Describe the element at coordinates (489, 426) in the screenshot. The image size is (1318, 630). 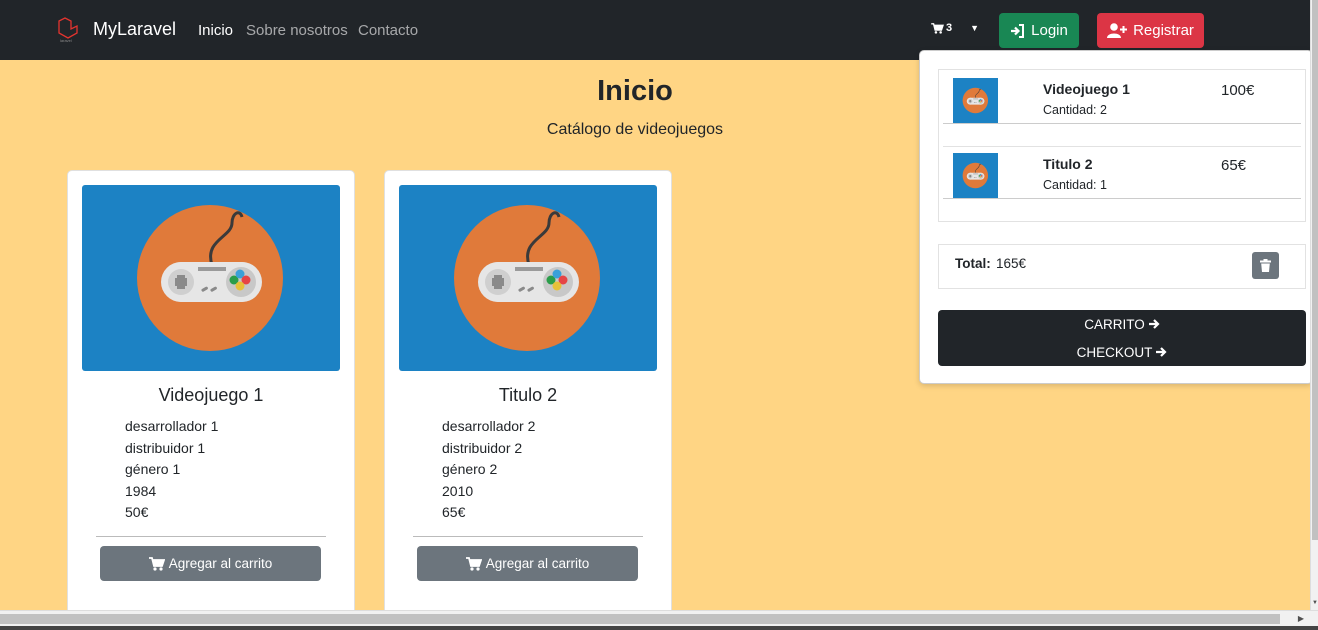
I see `product-developer: desarrollador 2` at that location.